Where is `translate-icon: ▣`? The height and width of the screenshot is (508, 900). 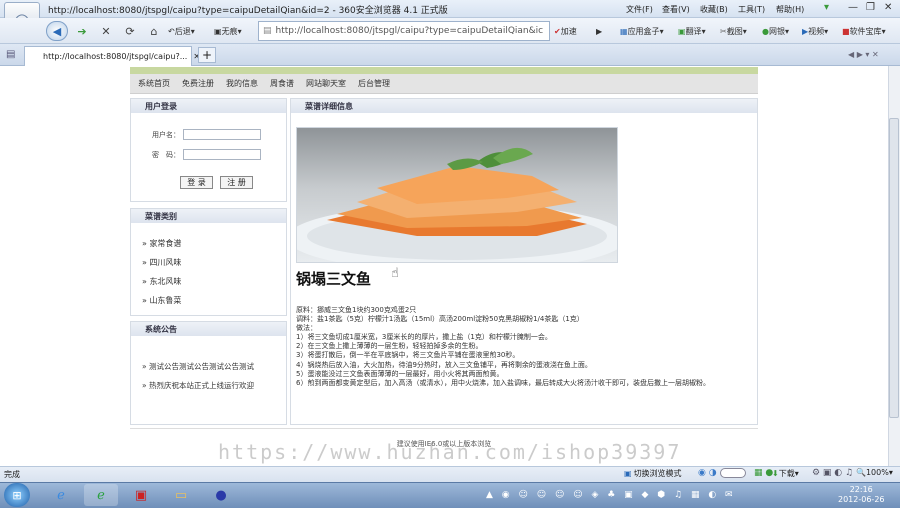 translate-icon: ▣ is located at coordinates (682, 31).